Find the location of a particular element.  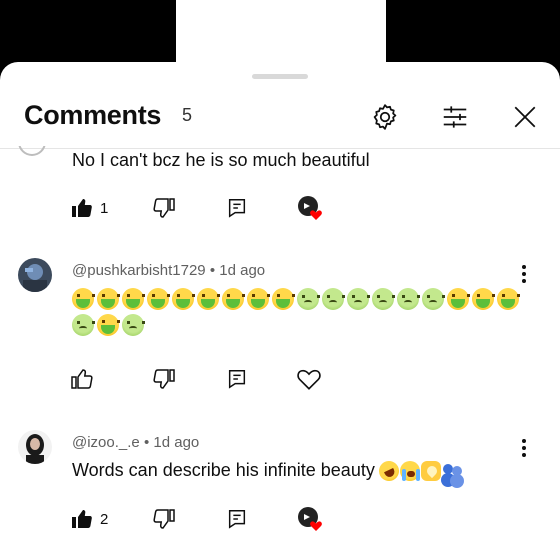

video-frame is located at coordinates (281, 35).